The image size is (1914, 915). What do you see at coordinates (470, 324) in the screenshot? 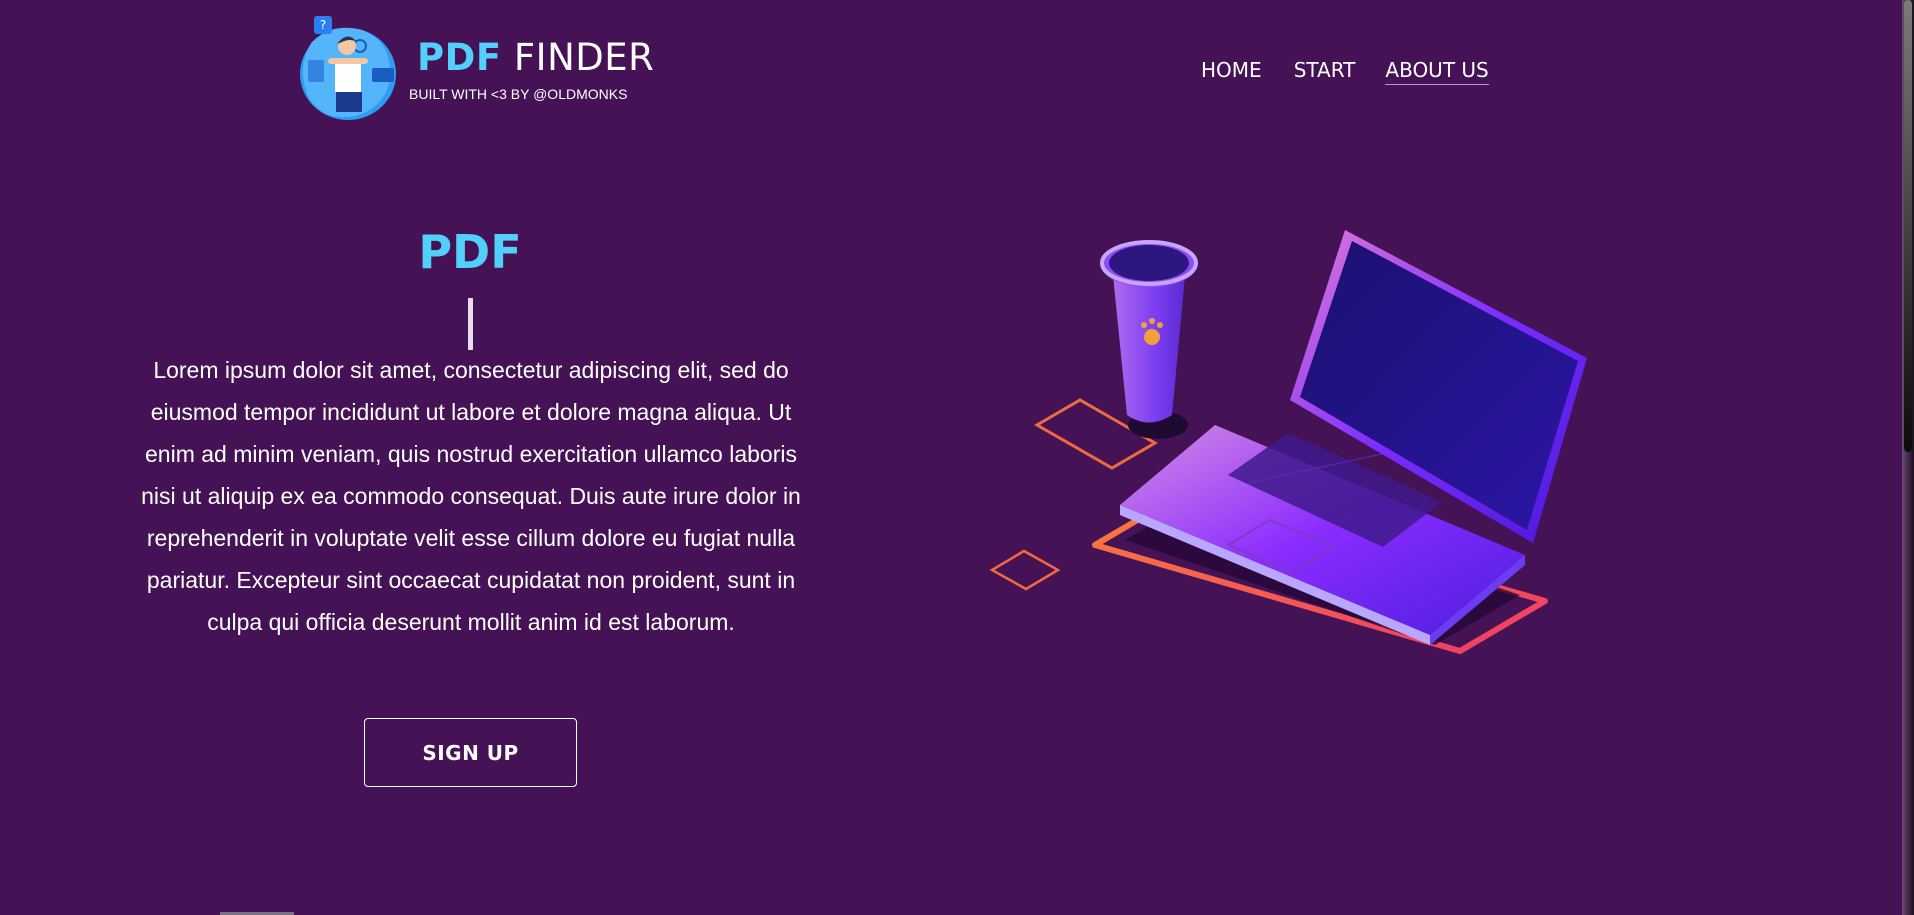
I see `typing-cursor` at bounding box center [470, 324].